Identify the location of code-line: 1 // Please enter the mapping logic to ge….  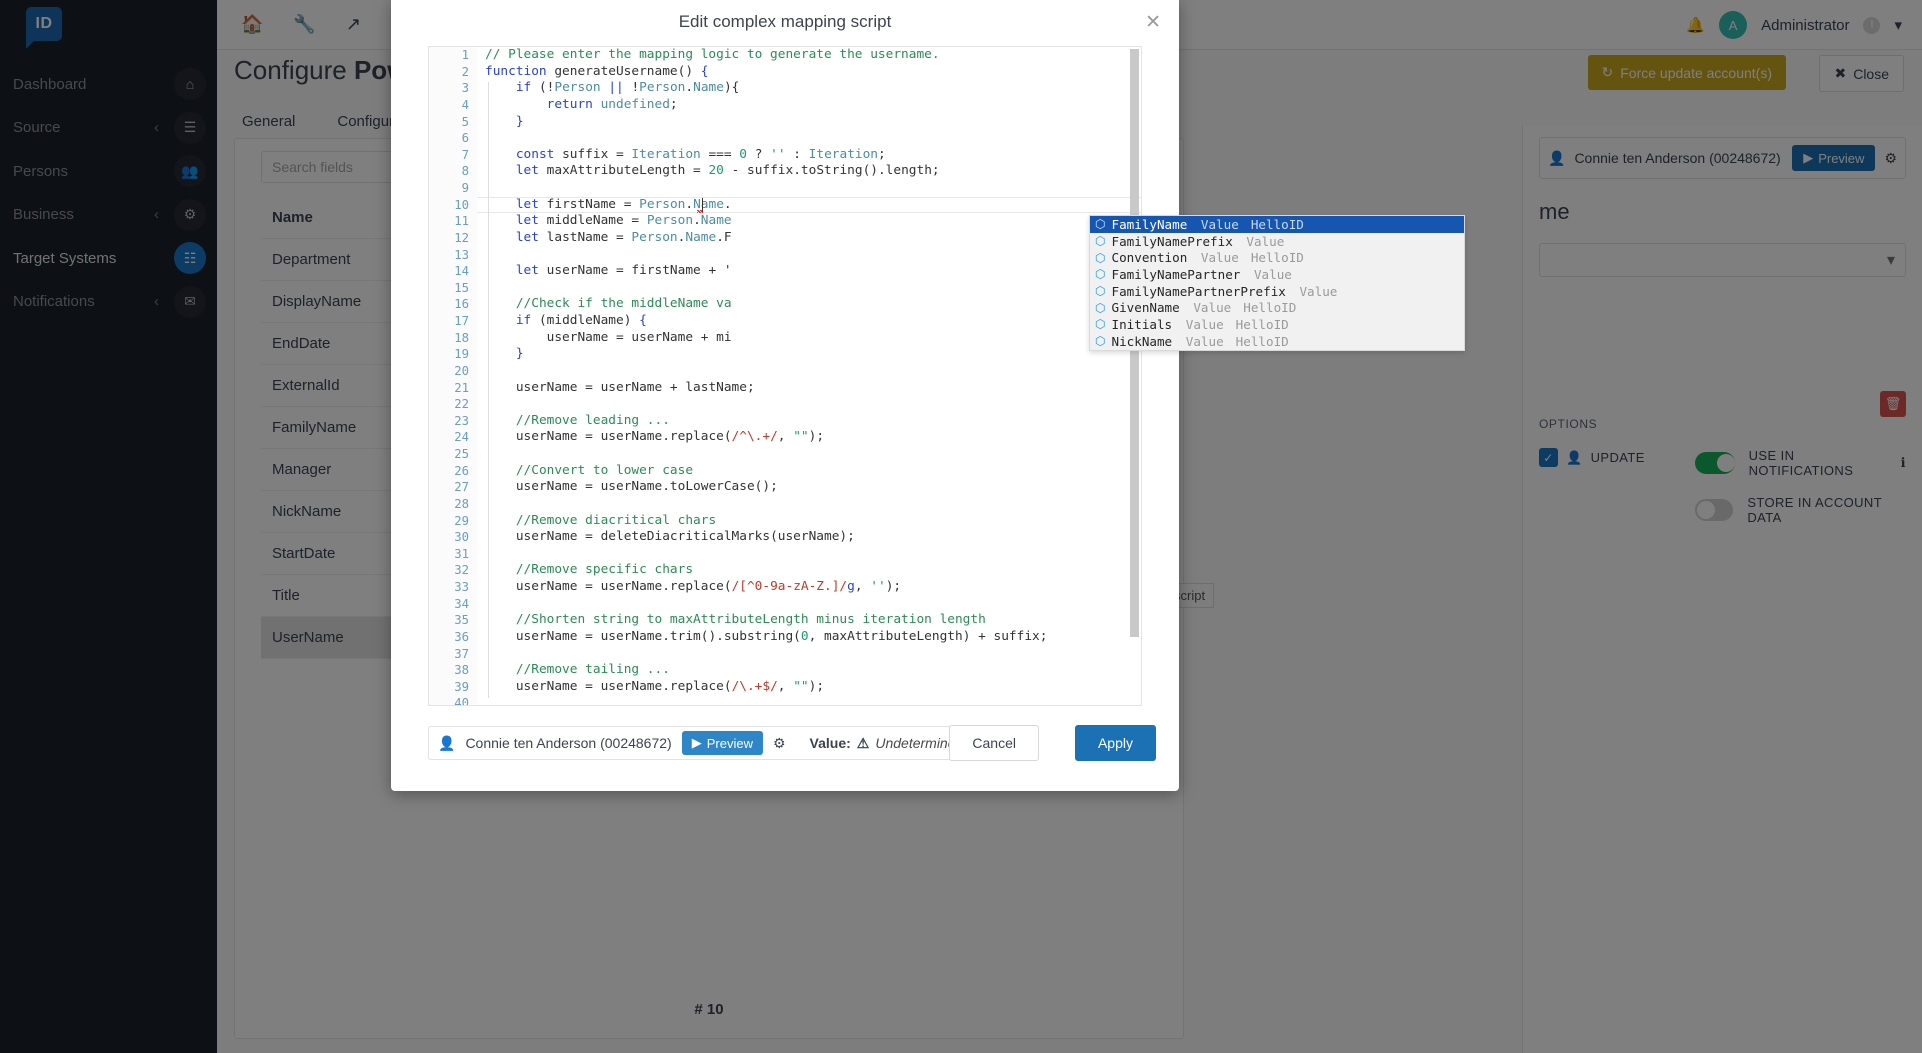
(785, 55).